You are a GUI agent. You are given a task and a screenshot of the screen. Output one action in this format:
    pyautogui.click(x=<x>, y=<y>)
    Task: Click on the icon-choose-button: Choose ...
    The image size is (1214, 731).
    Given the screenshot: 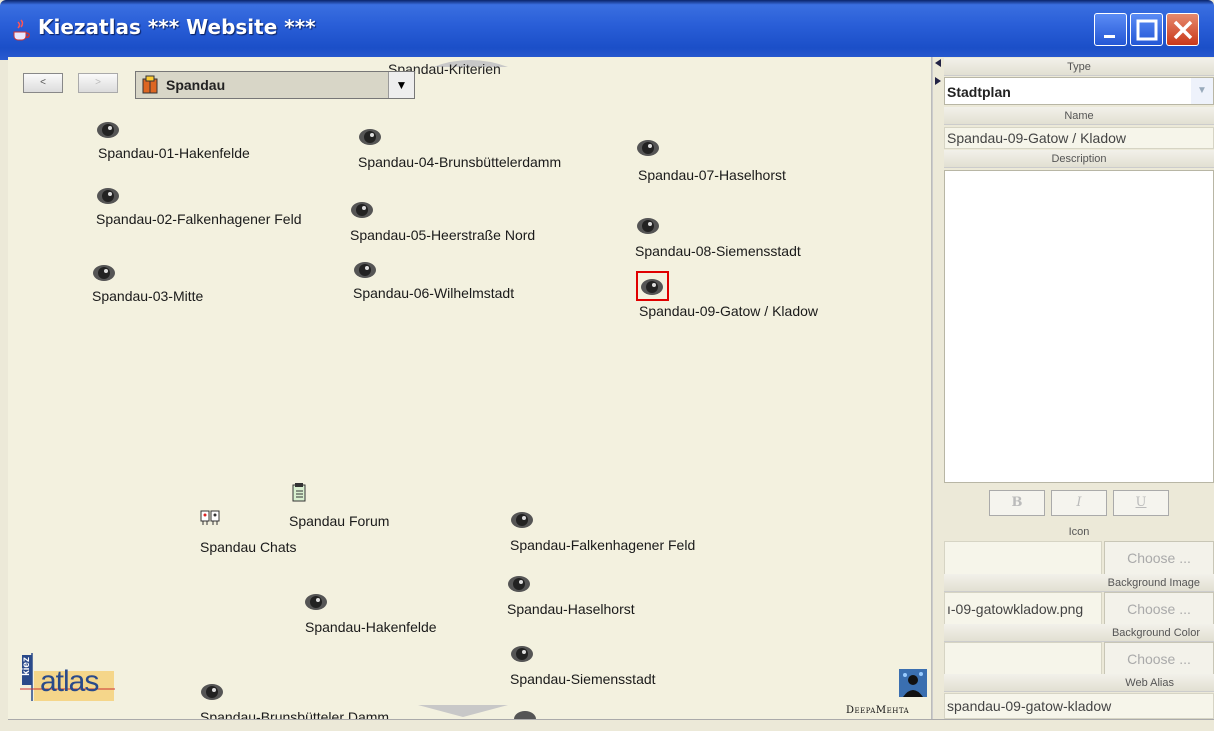 What is the action you would take?
    pyautogui.click(x=1159, y=558)
    